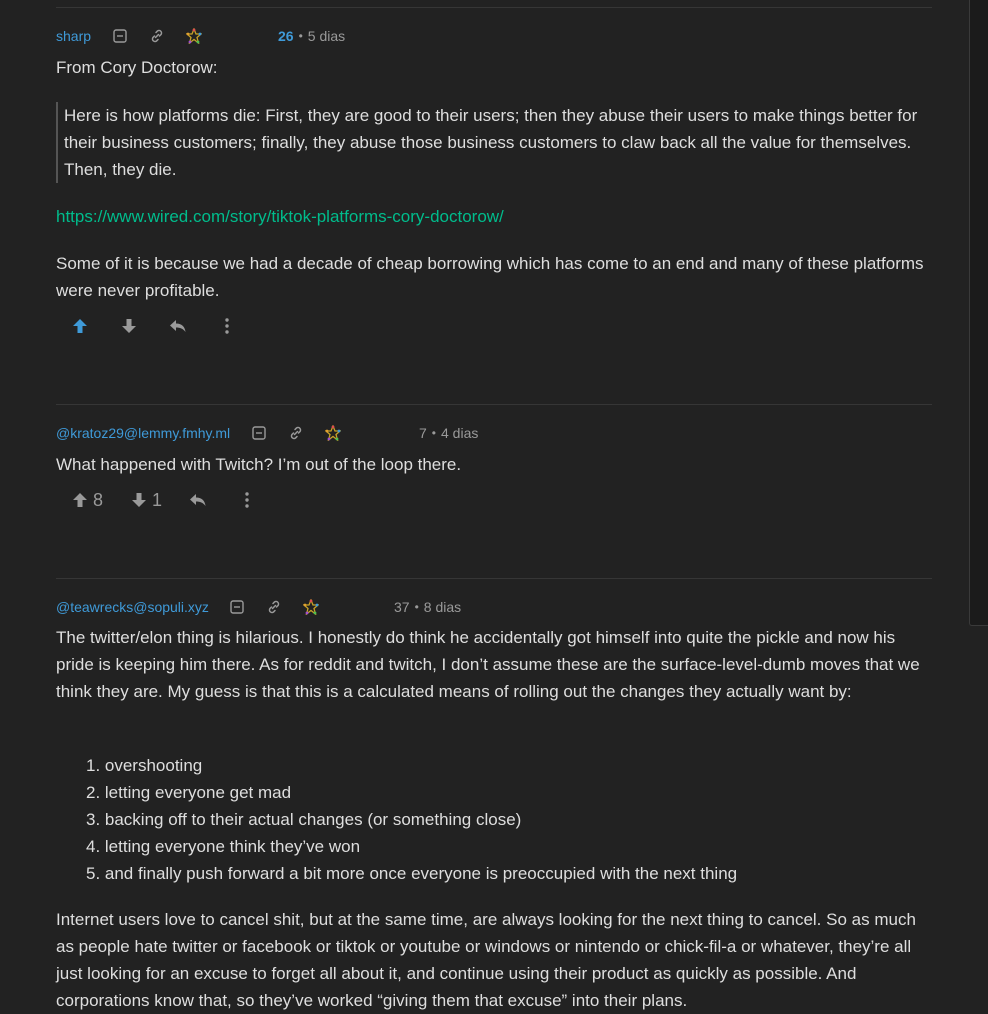 The height and width of the screenshot is (1014, 988). What do you see at coordinates (286, 36) in the screenshot?
I see `comment-score: 26` at bounding box center [286, 36].